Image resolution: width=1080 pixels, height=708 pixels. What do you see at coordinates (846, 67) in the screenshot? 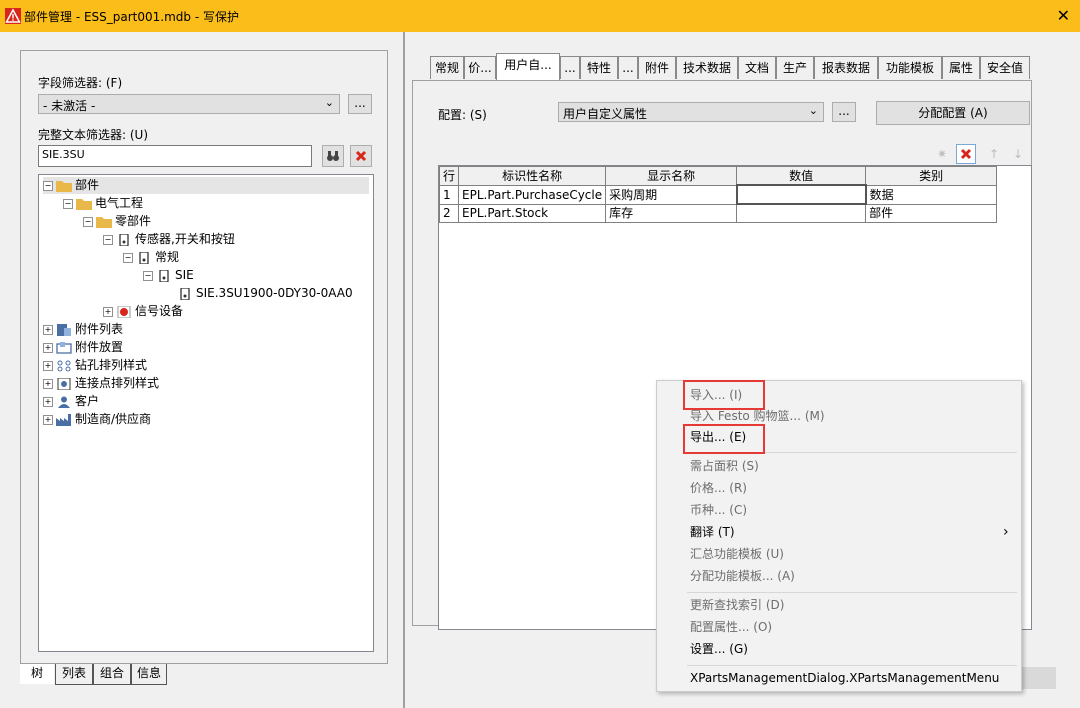
I see `tab-report-data: 报表数据` at bounding box center [846, 67].